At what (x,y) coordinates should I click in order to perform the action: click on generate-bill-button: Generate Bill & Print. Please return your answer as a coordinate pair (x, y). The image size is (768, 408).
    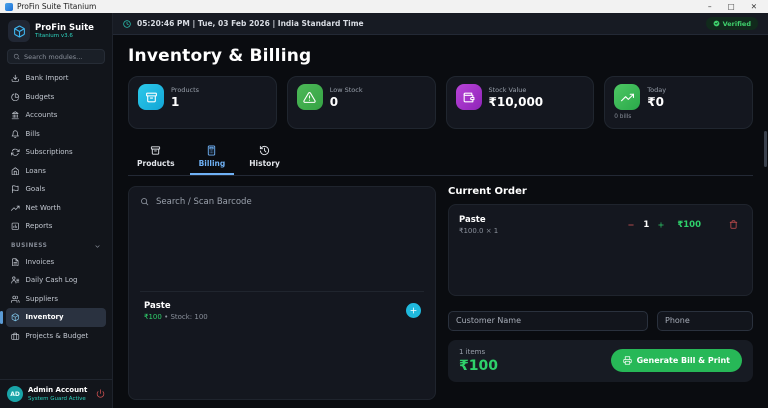
    Looking at the image, I should click on (676, 360).